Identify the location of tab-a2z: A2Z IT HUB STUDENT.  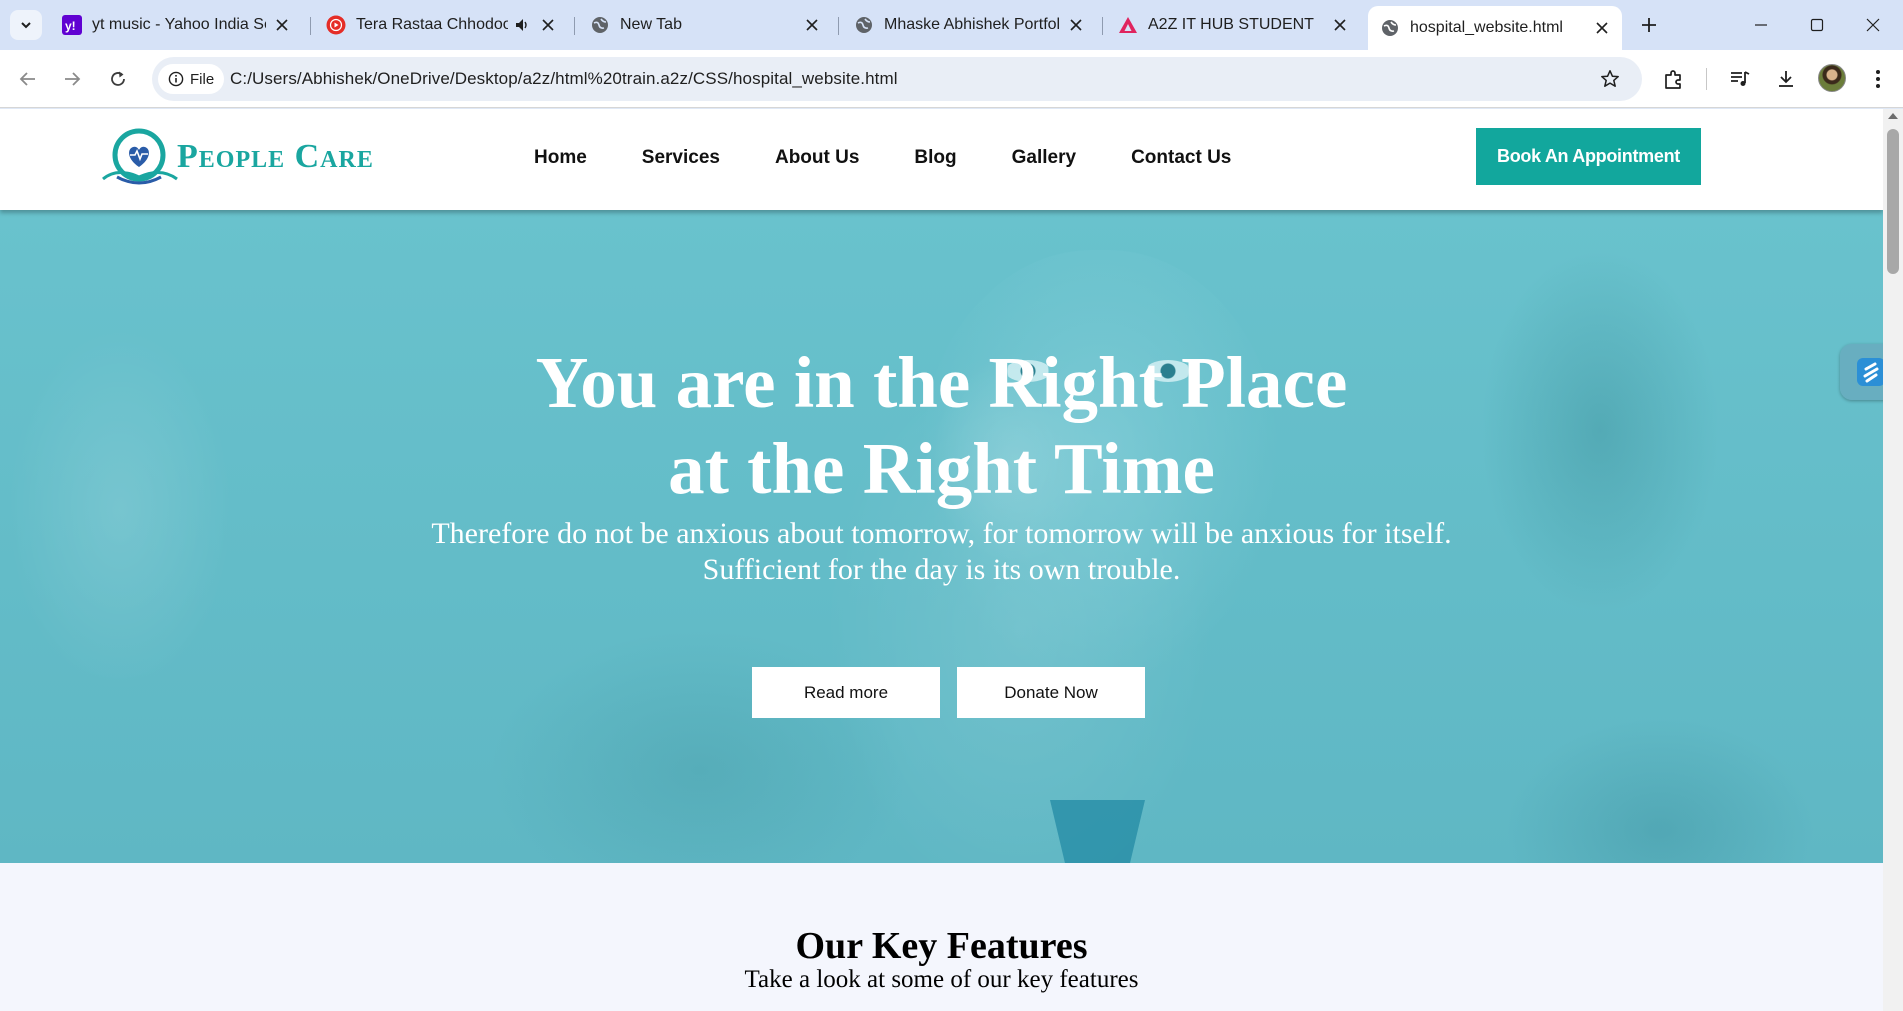
(1233, 25).